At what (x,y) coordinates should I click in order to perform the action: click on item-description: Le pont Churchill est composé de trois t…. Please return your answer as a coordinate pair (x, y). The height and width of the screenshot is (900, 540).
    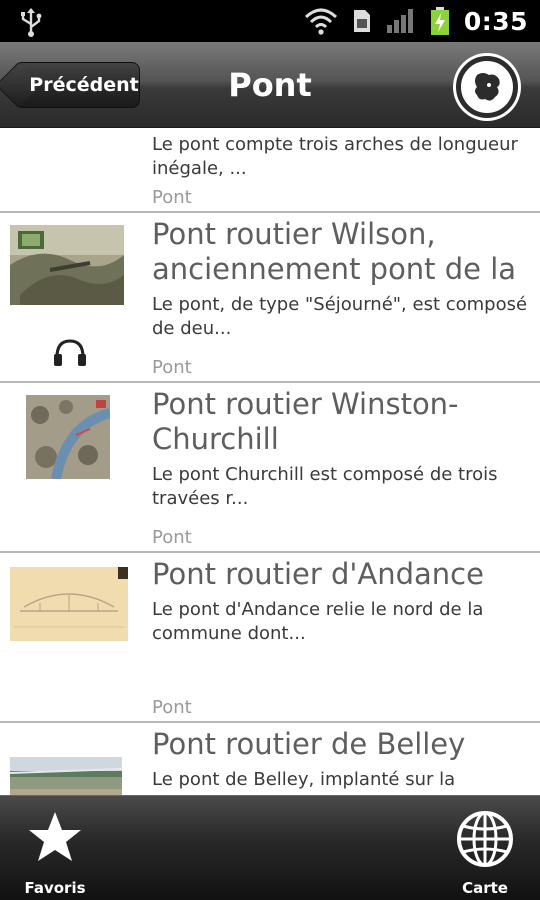
    Looking at the image, I should click on (325, 486).